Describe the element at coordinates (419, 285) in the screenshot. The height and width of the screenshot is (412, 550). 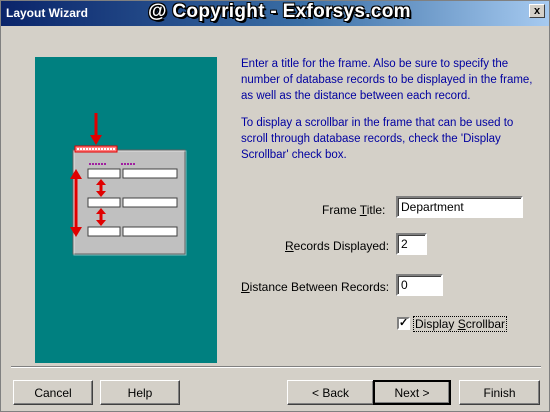
I see `distance-between-records-input` at that location.